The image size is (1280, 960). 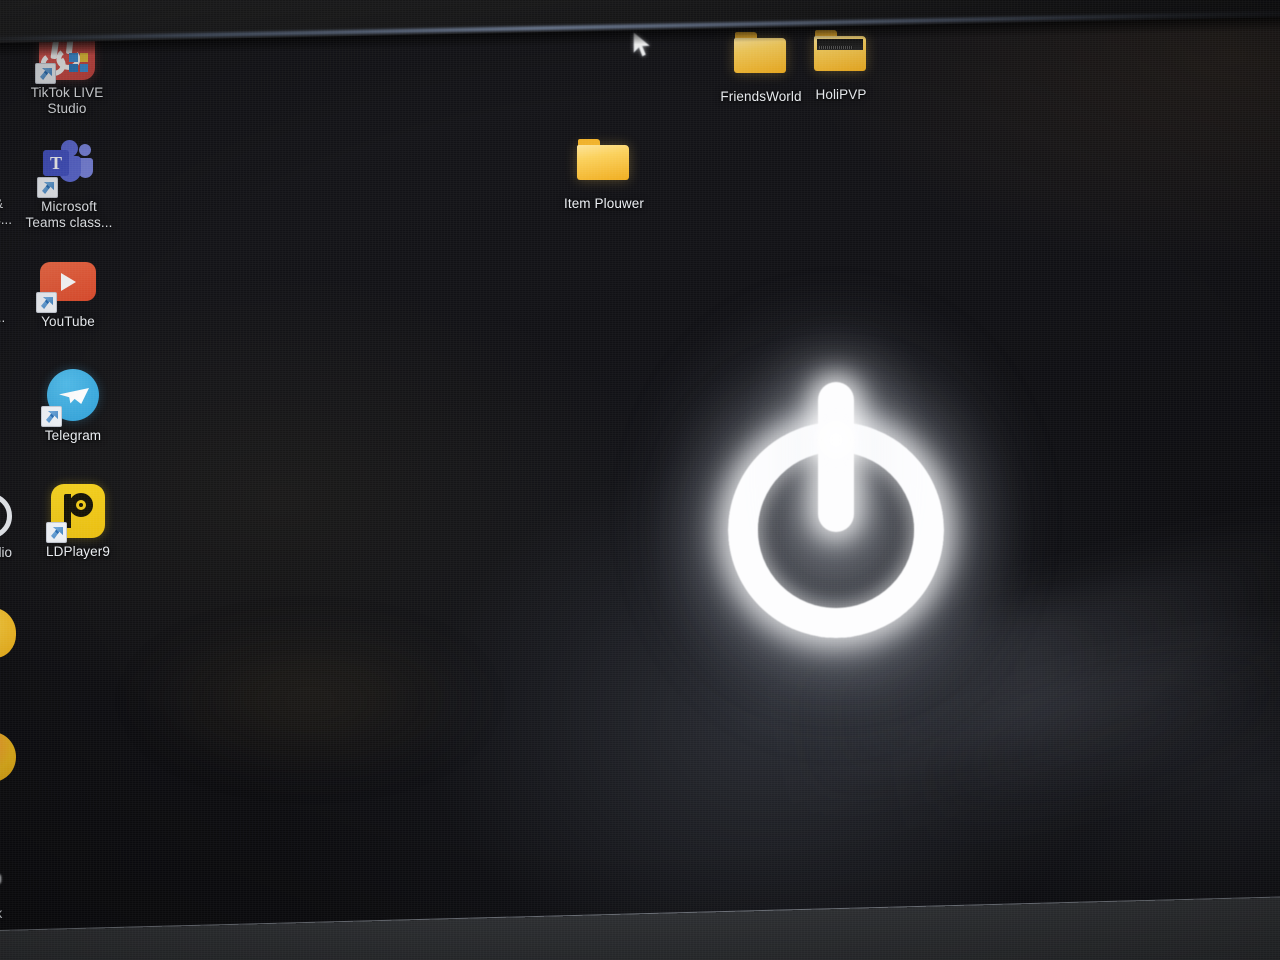 What do you see at coordinates (67, 100) in the screenshot?
I see `desktop-icon-label: TikTok LIVE Studio` at bounding box center [67, 100].